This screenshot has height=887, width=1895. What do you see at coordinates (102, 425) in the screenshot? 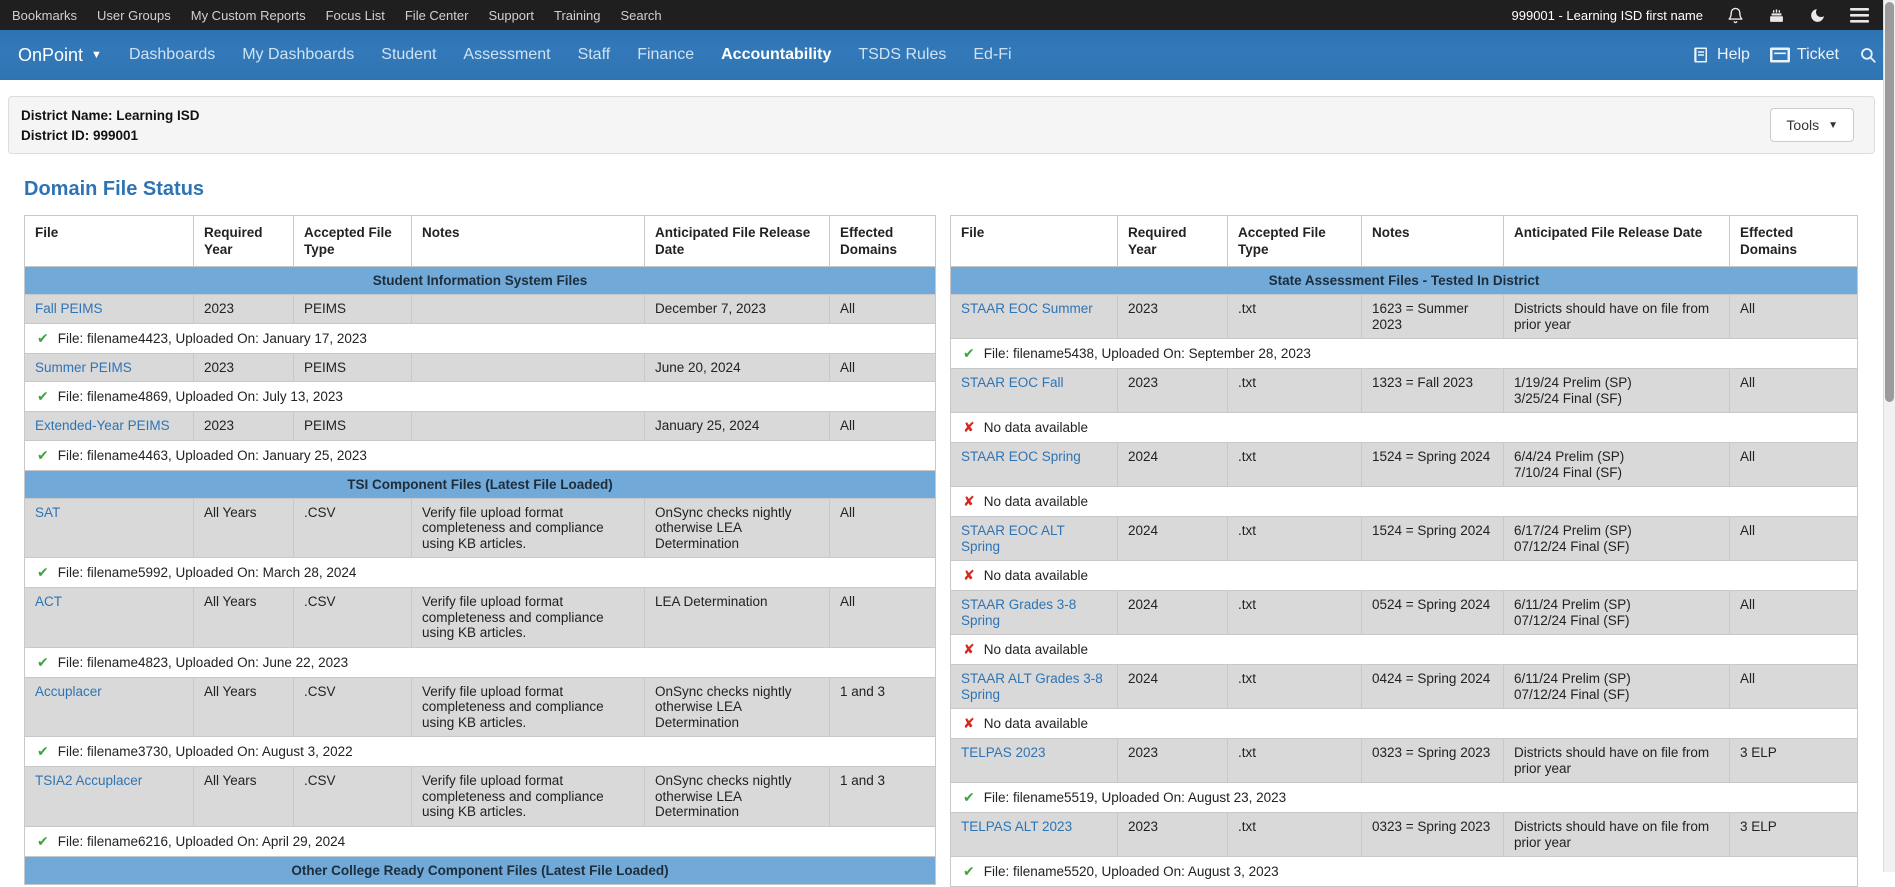
I see `file-link: Extended-Year PEIMS` at bounding box center [102, 425].